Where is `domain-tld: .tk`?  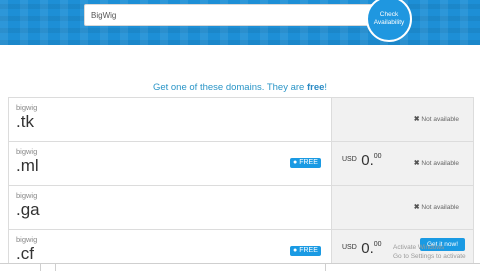
domain-tld: .tk is located at coordinates (25, 121).